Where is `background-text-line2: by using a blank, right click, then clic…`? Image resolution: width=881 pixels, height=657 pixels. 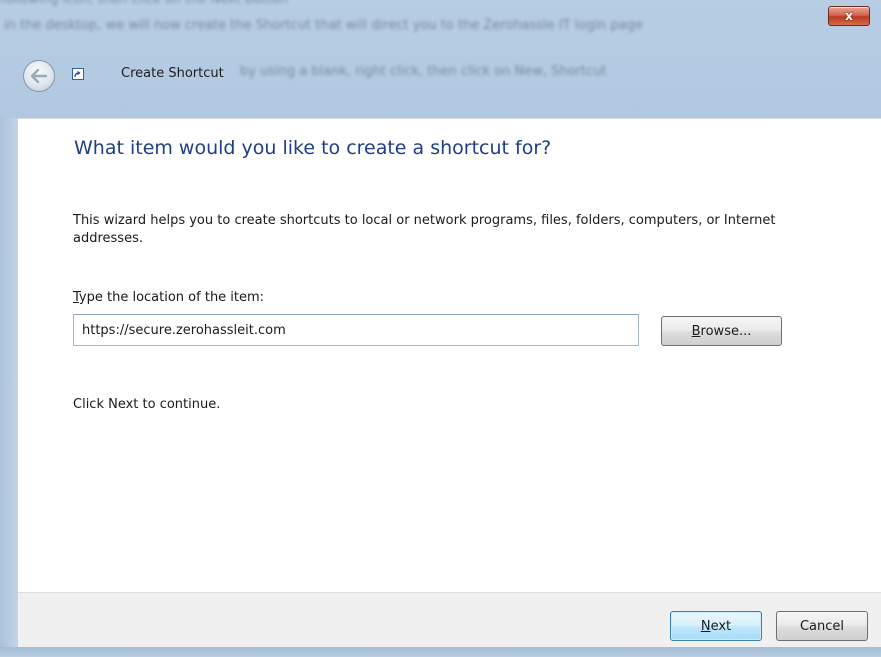
background-text-line2: by using a blank, right click, then clic… is located at coordinates (423, 71).